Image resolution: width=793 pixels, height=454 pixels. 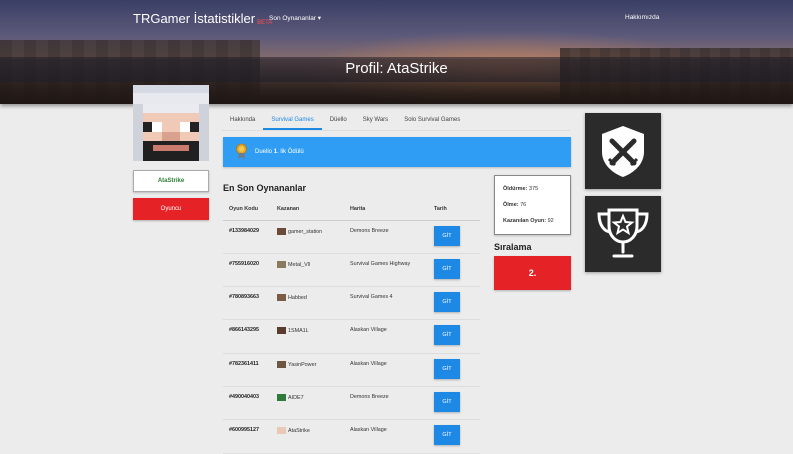 I want to click on award-banner: Duello 1. lik Ödülü, so click(x=397, y=152).